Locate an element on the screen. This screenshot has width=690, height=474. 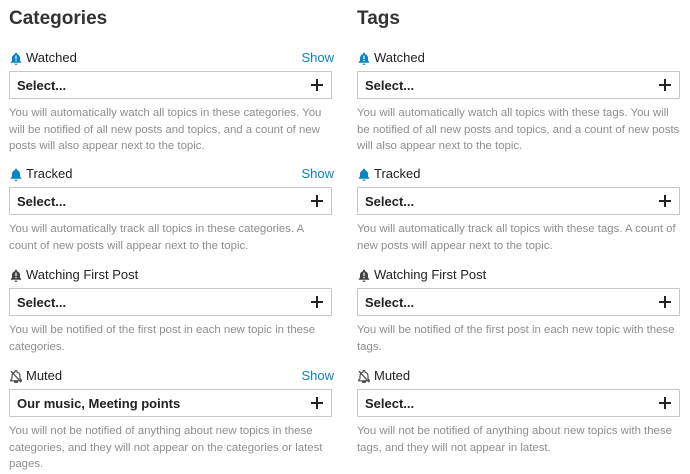
categories-muted-select-value: Our music, Meeting points is located at coordinates (99, 403).